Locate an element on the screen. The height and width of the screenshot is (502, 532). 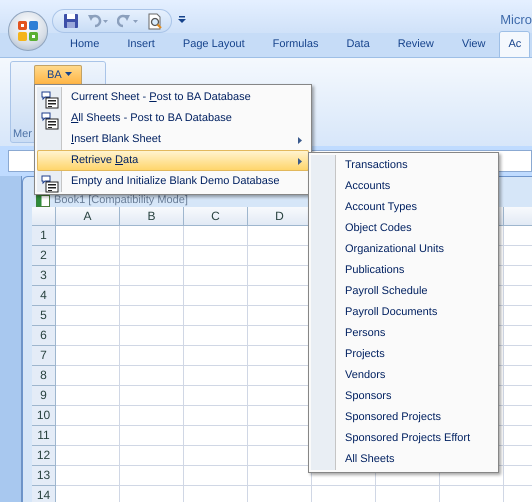
row-header: 13 is located at coordinates (44, 476).